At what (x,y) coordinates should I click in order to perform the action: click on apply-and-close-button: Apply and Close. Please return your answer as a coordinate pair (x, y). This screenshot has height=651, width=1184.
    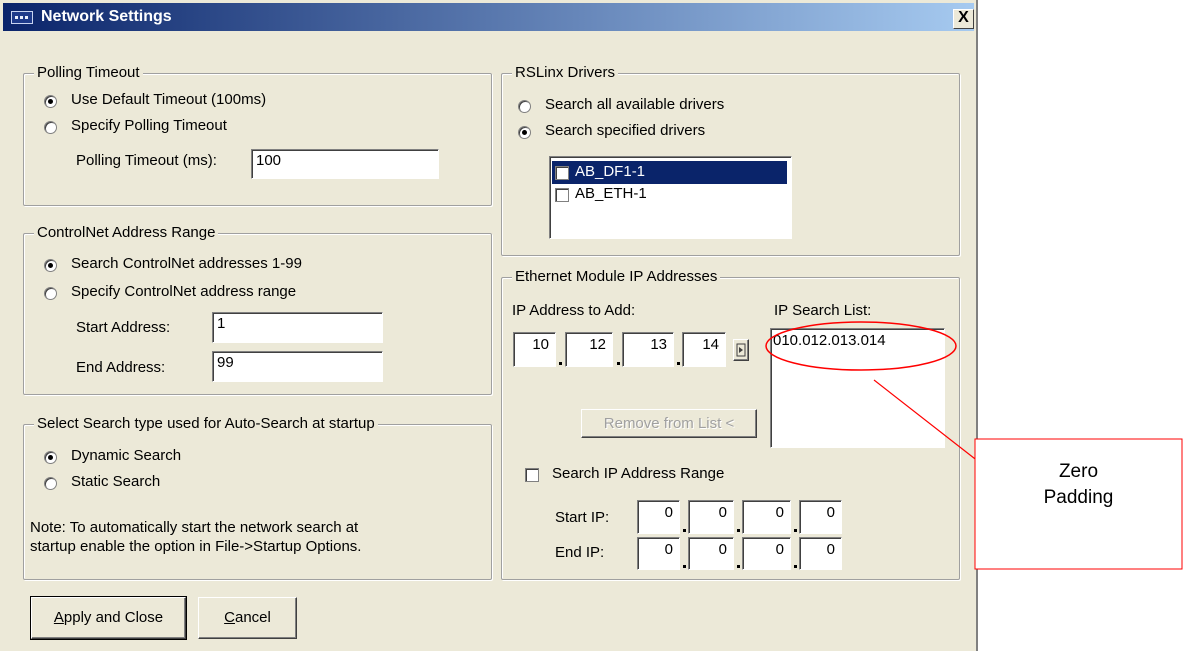
    Looking at the image, I should click on (108, 618).